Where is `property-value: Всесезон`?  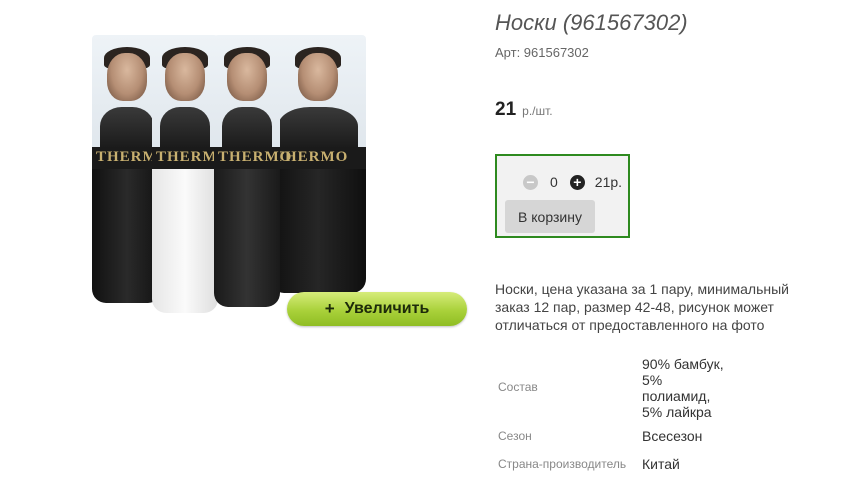 property-value: Всесезон is located at coordinates (672, 436).